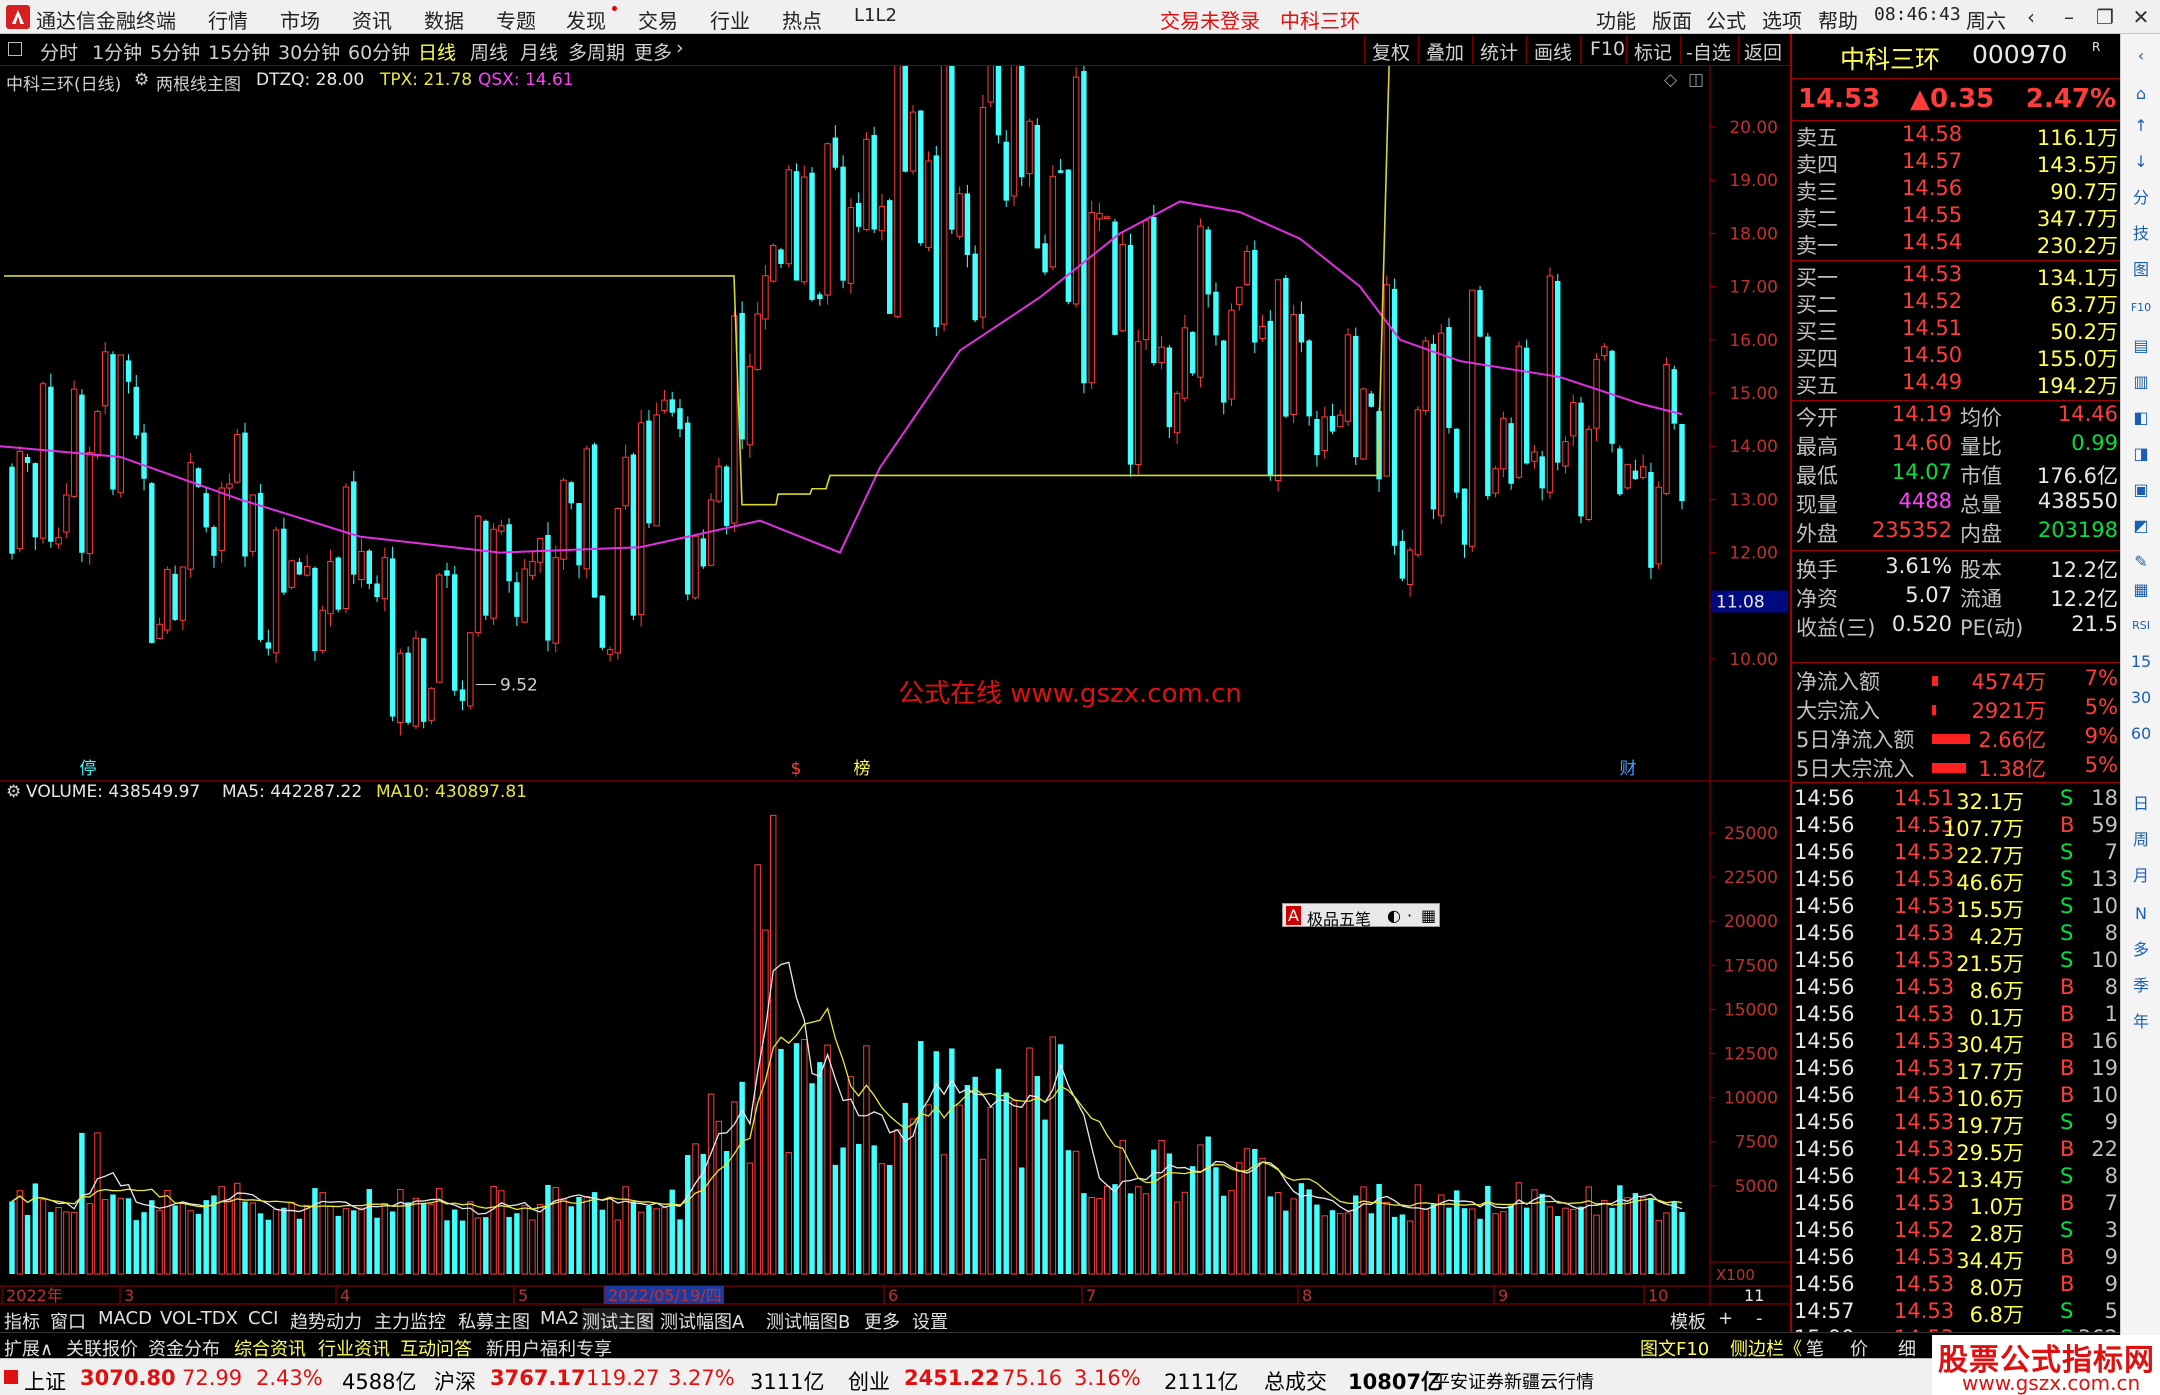 This screenshot has height=1395, width=2160. What do you see at coordinates (2141, 1022) in the screenshot?
I see `year-icon: 年` at bounding box center [2141, 1022].